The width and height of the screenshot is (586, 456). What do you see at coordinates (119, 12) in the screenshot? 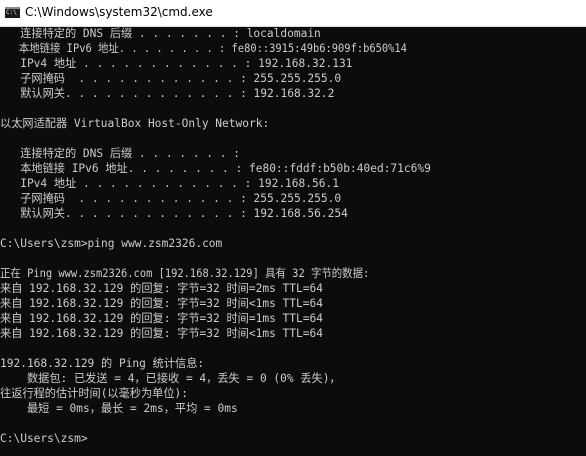
I see `window-title: C:\Windows\system32\cmd.exe` at bounding box center [119, 12].